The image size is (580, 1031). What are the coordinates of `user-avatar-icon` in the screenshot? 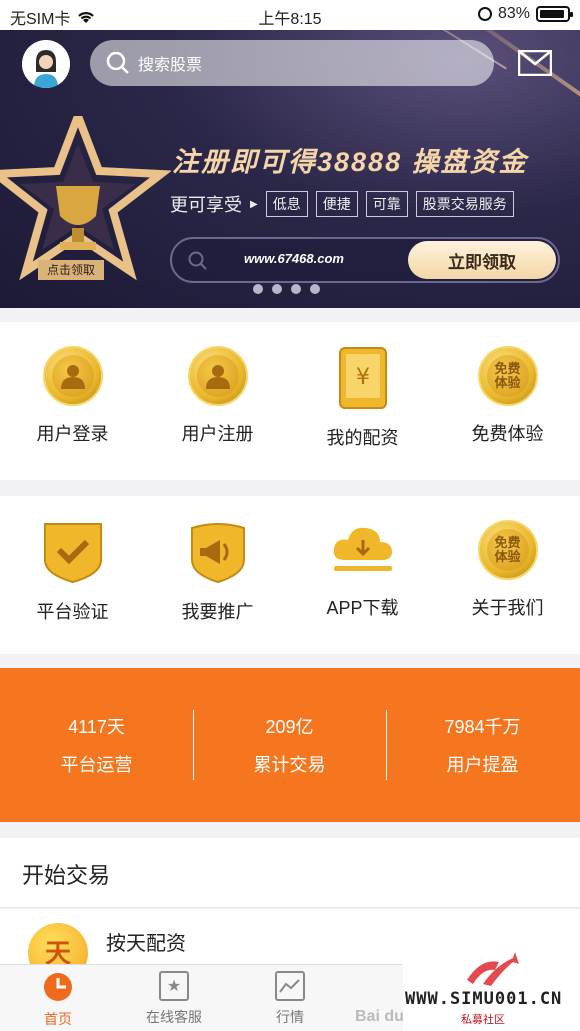 It's located at (46, 64).